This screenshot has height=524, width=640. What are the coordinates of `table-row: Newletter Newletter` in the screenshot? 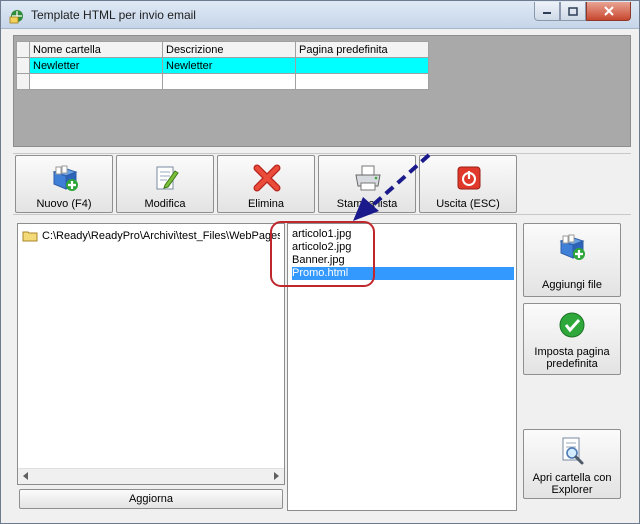 It's located at (222, 65).